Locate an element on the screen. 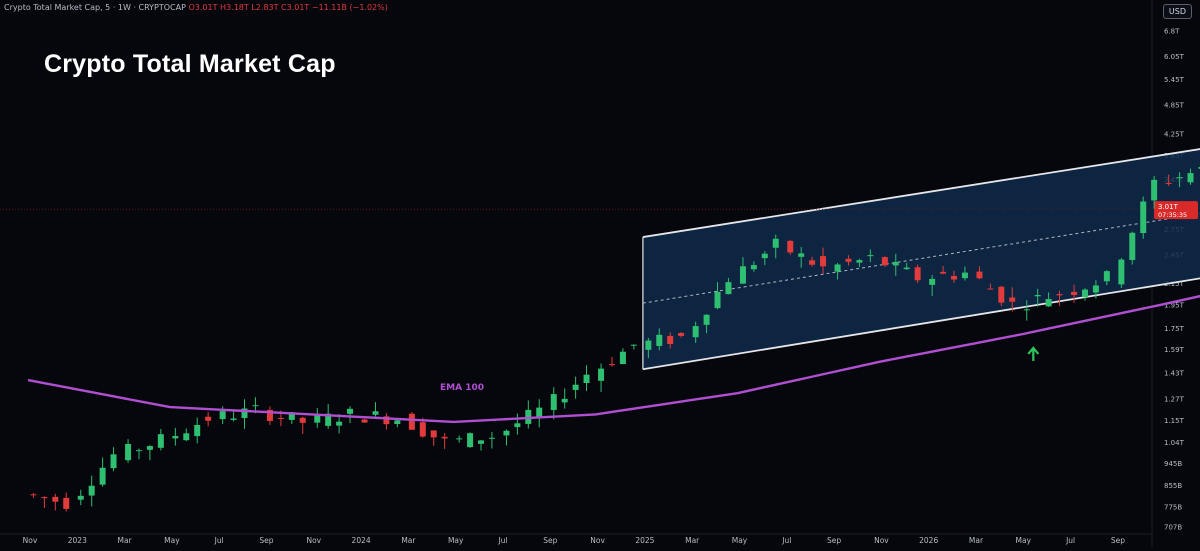 The height and width of the screenshot is (551, 1200). y-tick-label: 6.05T is located at coordinates (1174, 57).